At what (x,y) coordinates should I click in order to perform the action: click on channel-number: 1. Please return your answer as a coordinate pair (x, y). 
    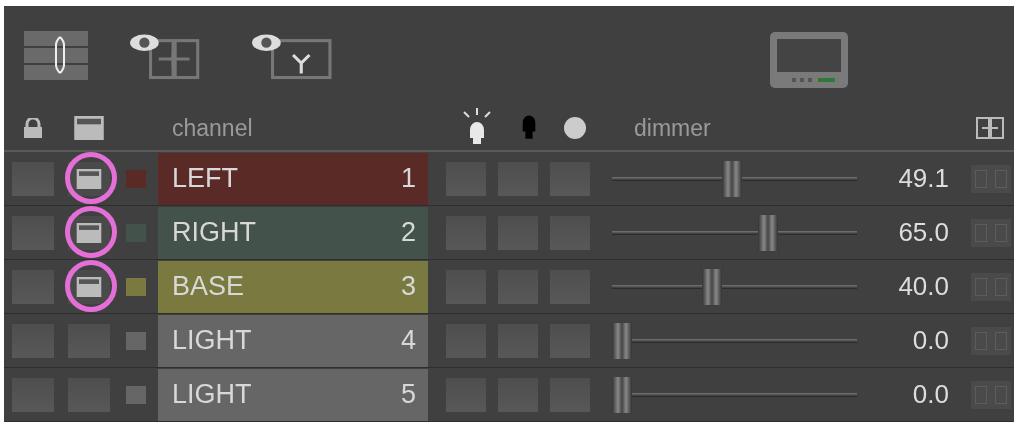
    Looking at the image, I should click on (408, 178).